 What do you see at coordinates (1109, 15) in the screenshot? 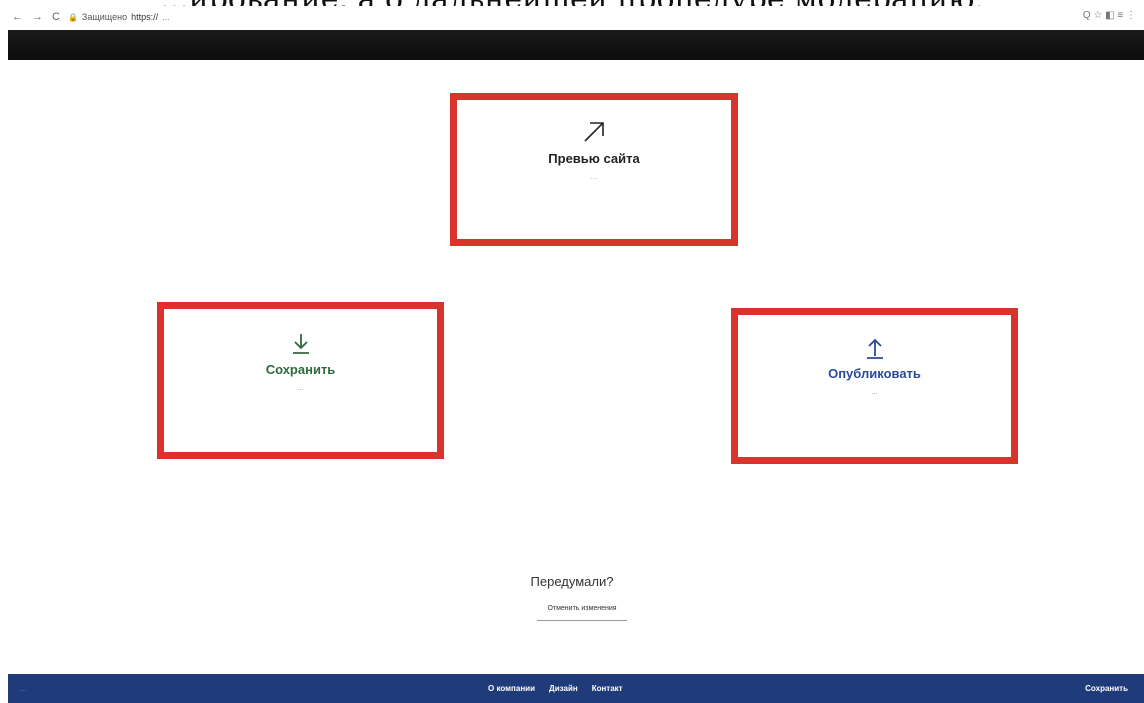
I see `browser-tools: Q ☆ ◧ ≡ ⋮` at bounding box center [1109, 15].